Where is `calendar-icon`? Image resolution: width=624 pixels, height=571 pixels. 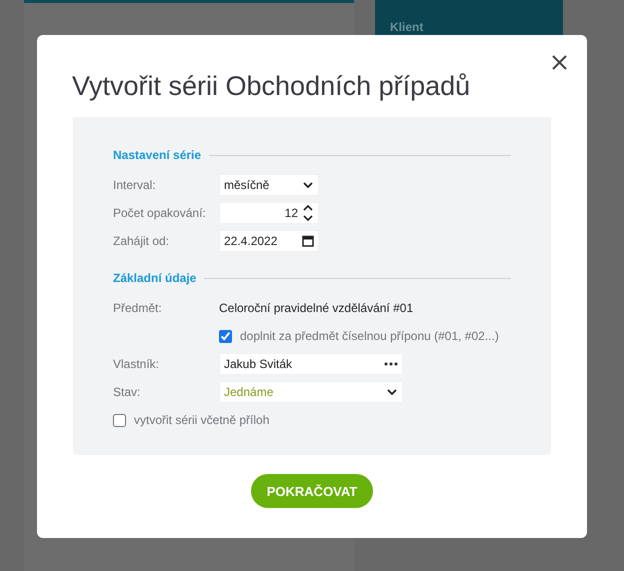 calendar-icon is located at coordinates (308, 241).